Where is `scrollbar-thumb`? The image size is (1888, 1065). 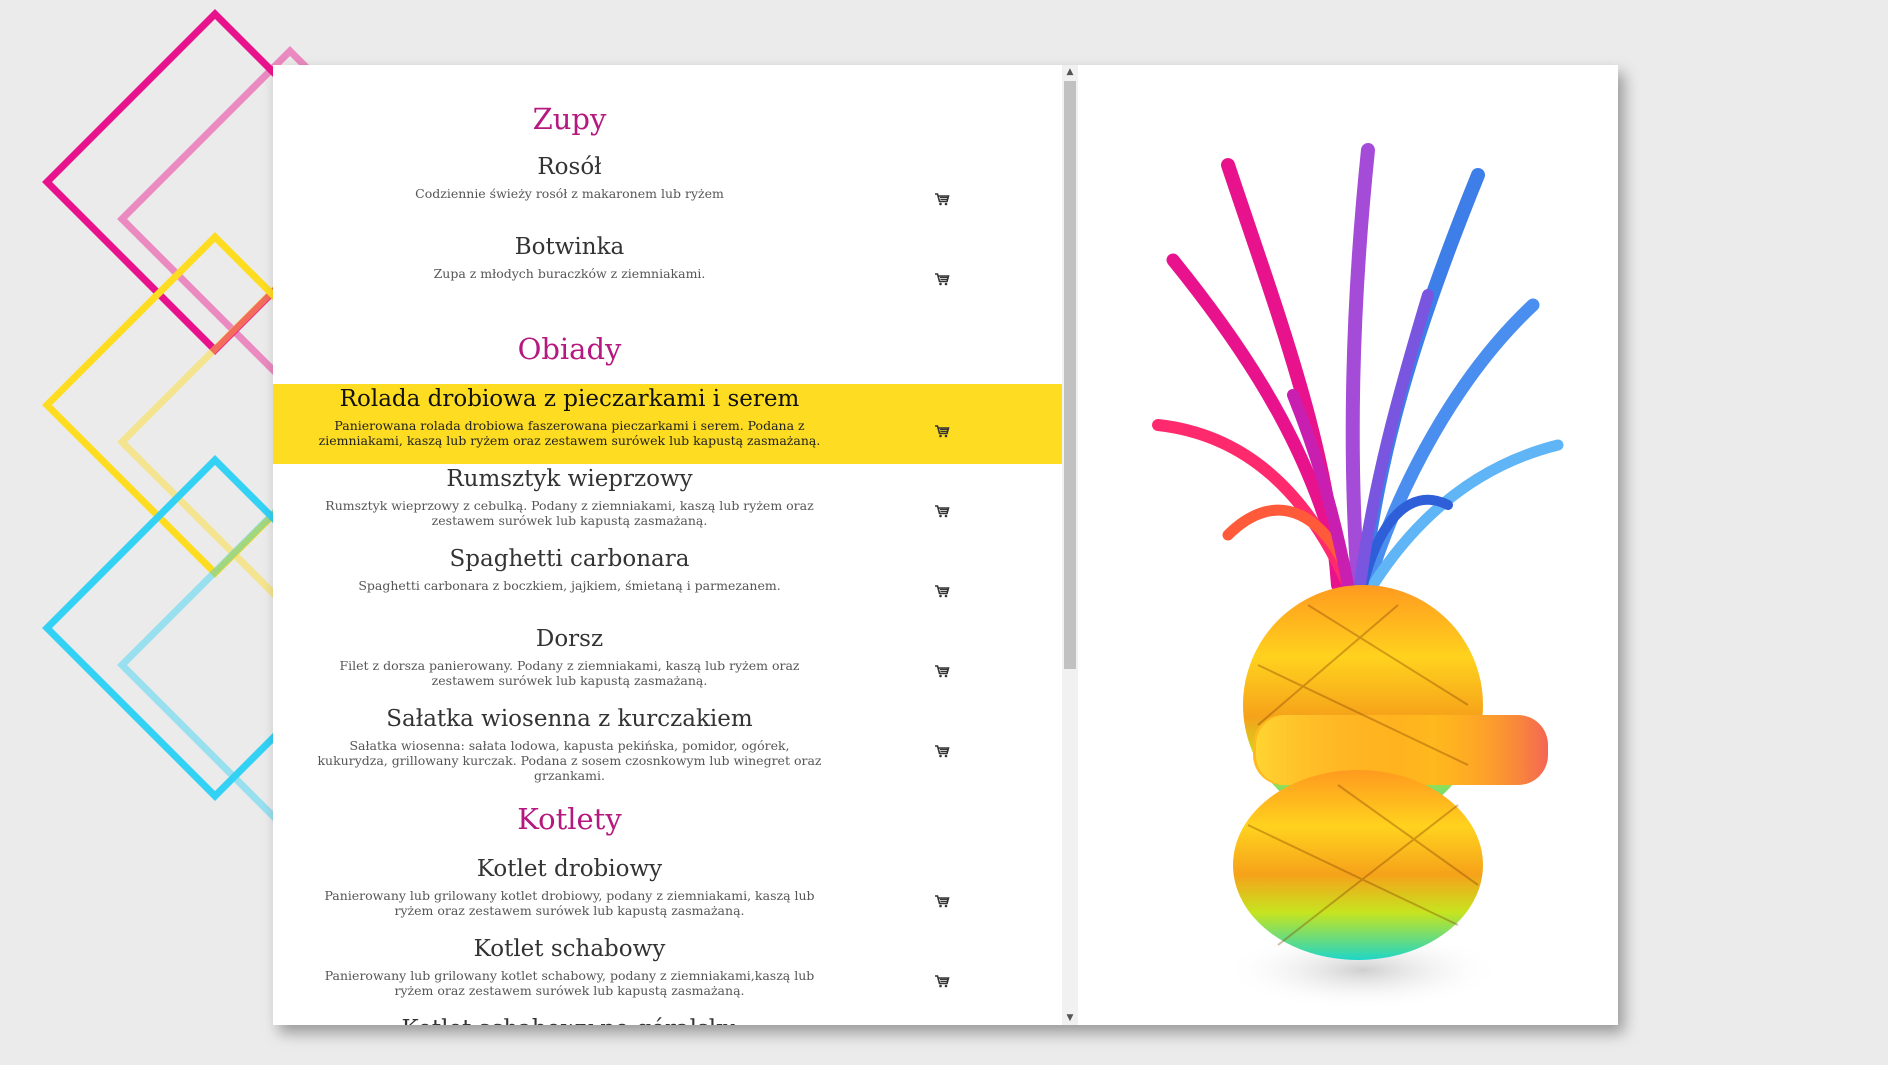 scrollbar-thumb is located at coordinates (1070, 375).